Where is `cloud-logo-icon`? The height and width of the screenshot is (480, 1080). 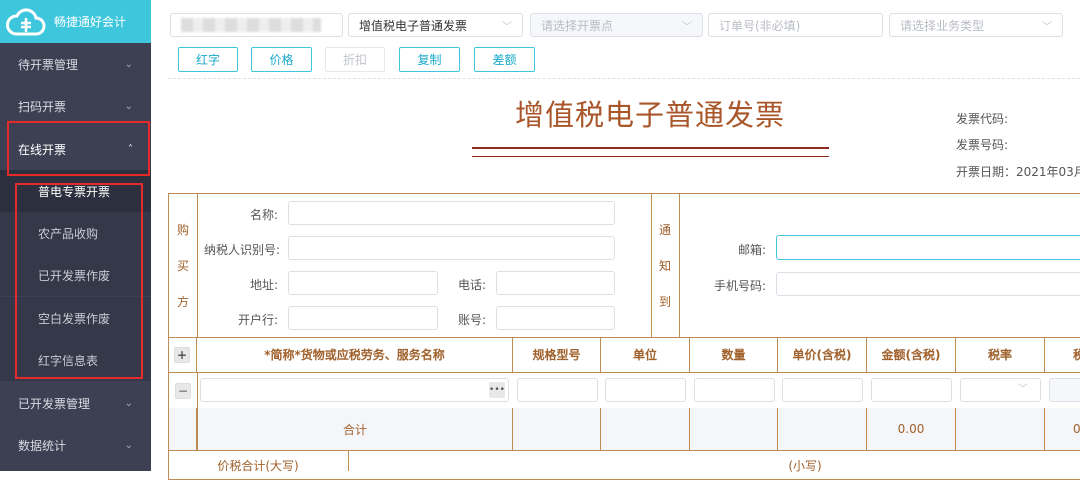 cloud-logo-icon is located at coordinates (26, 21).